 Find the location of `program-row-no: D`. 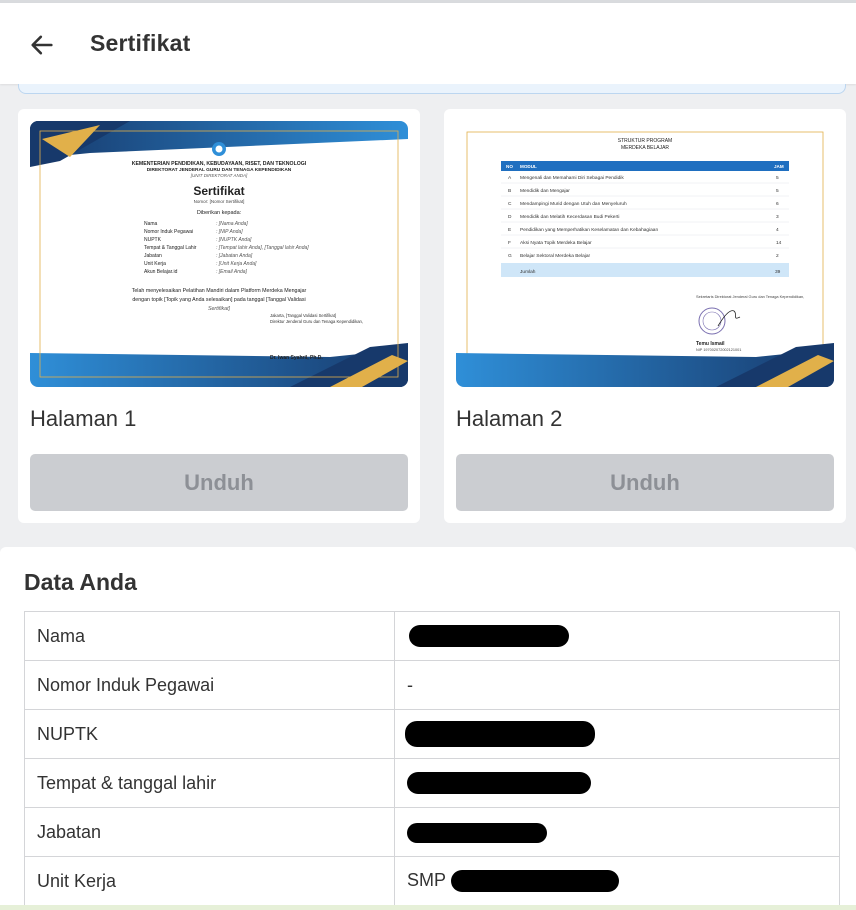

program-row-no: D is located at coordinates (510, 217).